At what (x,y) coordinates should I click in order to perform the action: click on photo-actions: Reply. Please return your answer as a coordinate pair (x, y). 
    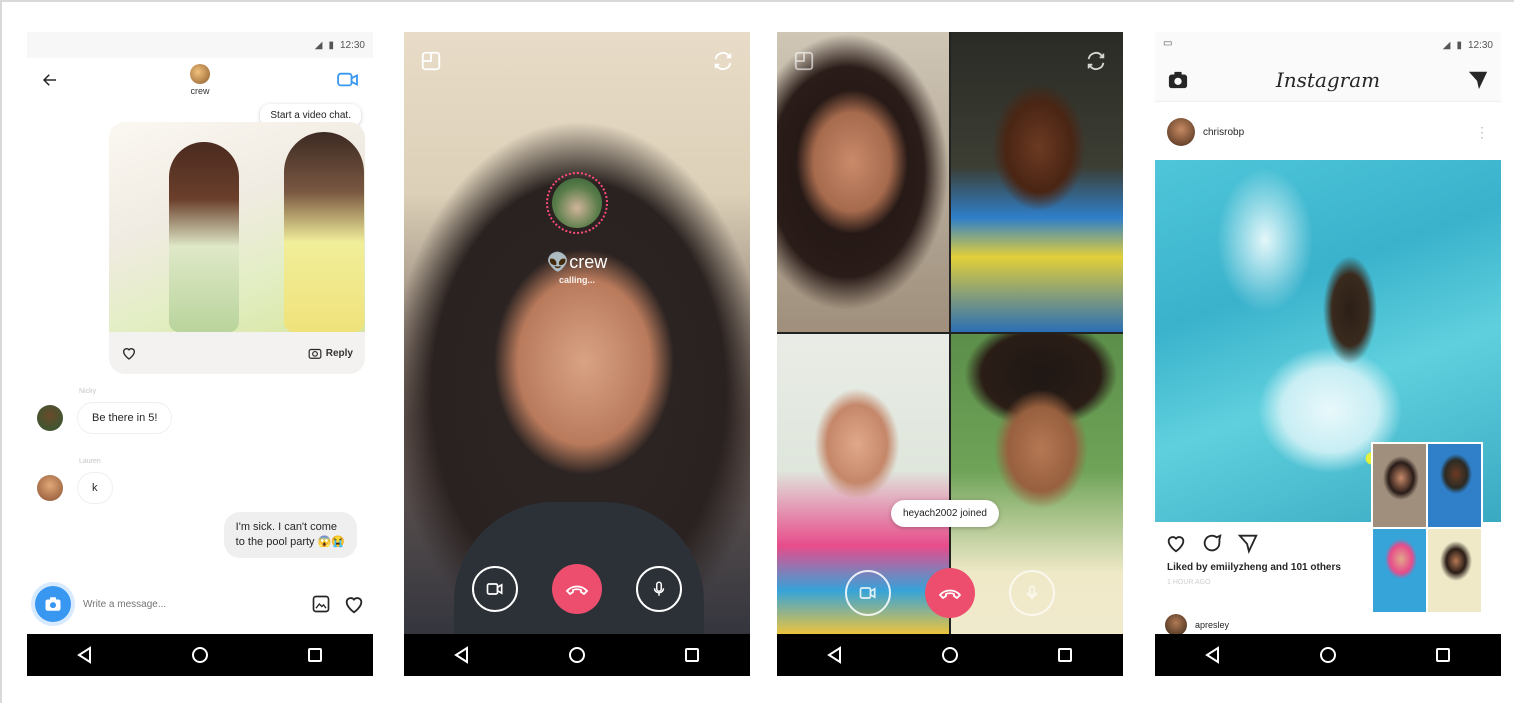
    Looking at the image, I should click on (237, 353).